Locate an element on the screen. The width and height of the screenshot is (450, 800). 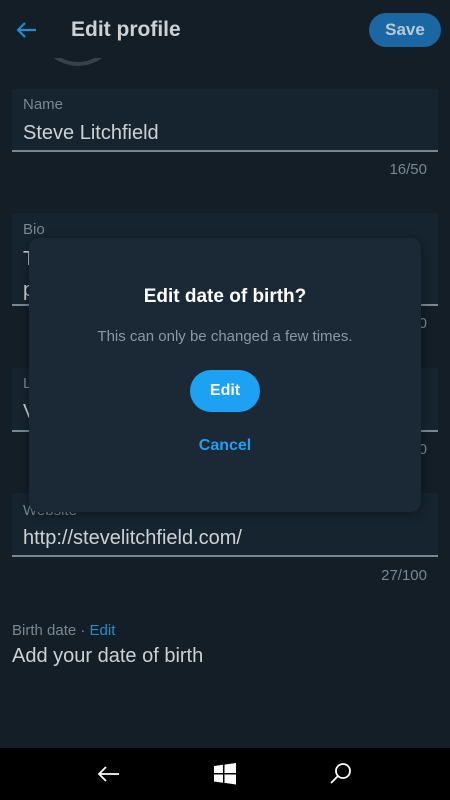
dialog-message: This can only be changed a few times. is located at coordinates (225, 336).